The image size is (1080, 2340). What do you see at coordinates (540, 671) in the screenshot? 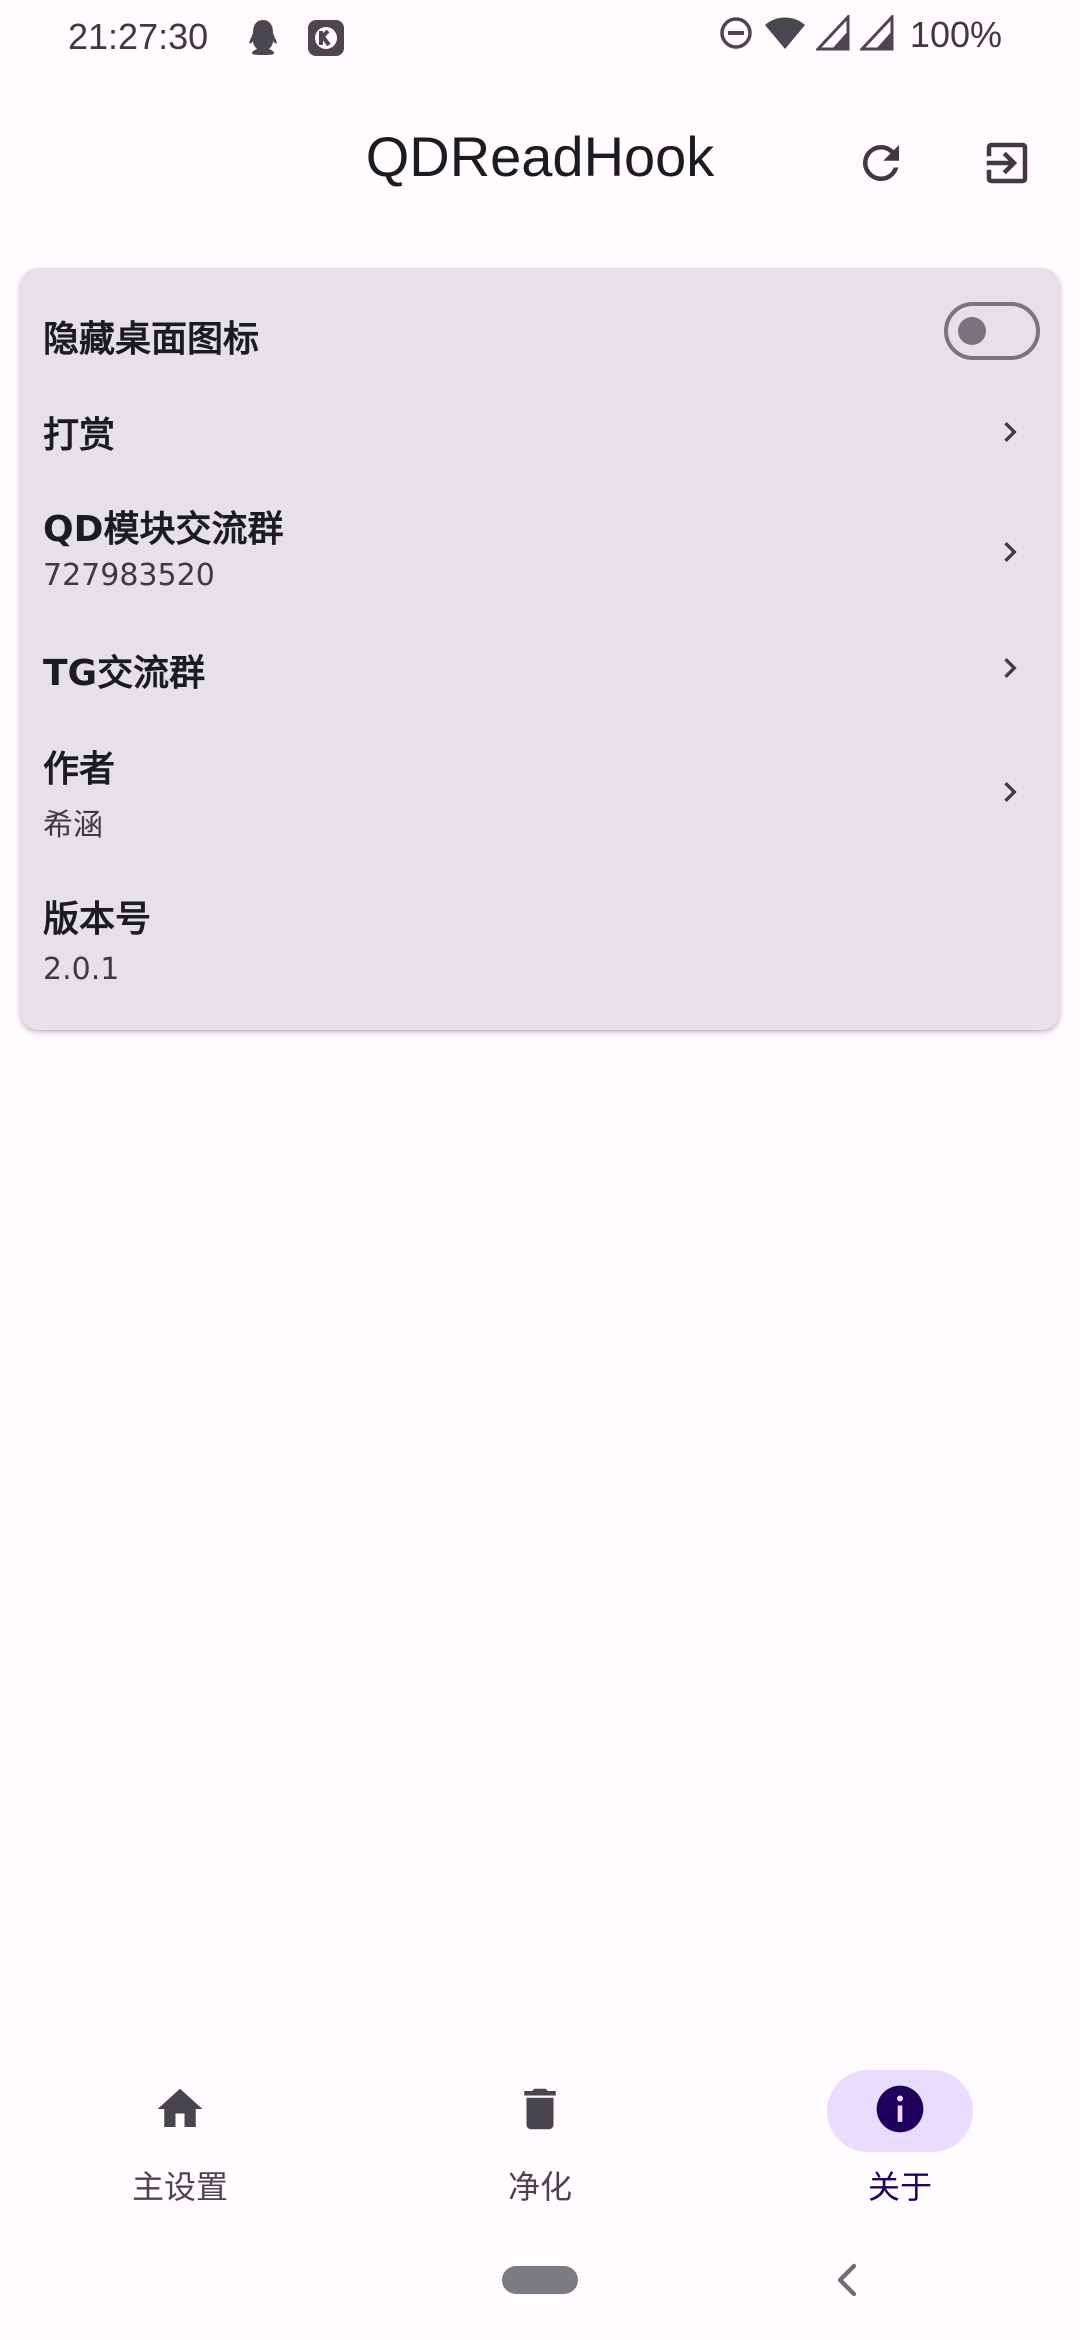
I see `setting-row-tg-group: TG交流群` at bounding box center [540, 671].